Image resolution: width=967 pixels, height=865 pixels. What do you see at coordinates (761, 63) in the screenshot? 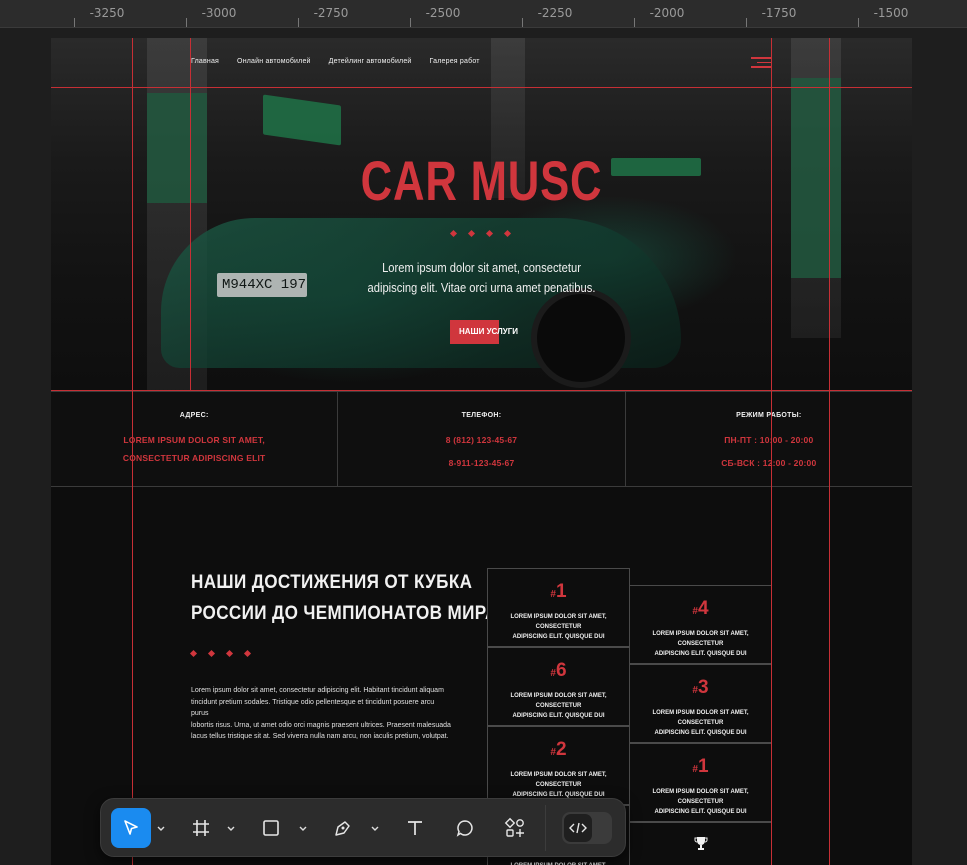
I see `menu-icon` at bounding box center [761, 63].